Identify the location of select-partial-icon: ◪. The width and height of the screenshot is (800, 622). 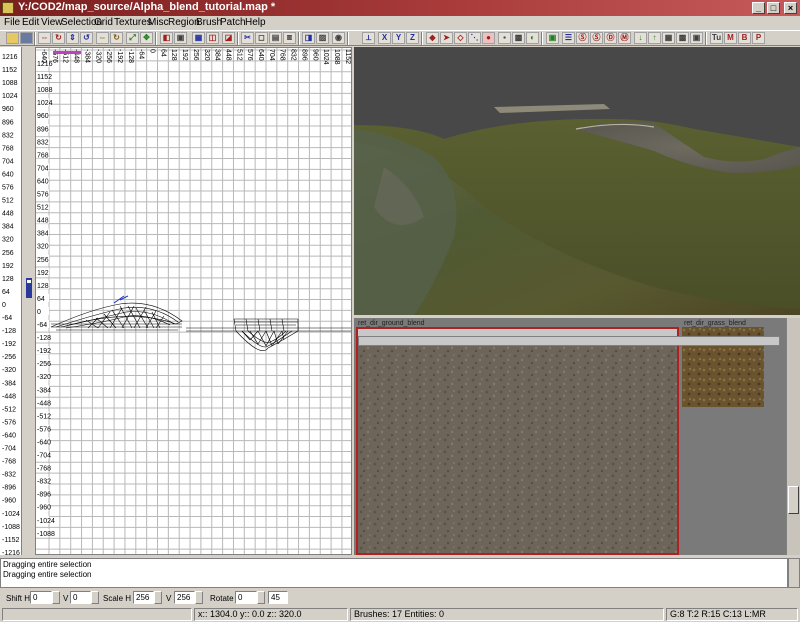
(228, 38).